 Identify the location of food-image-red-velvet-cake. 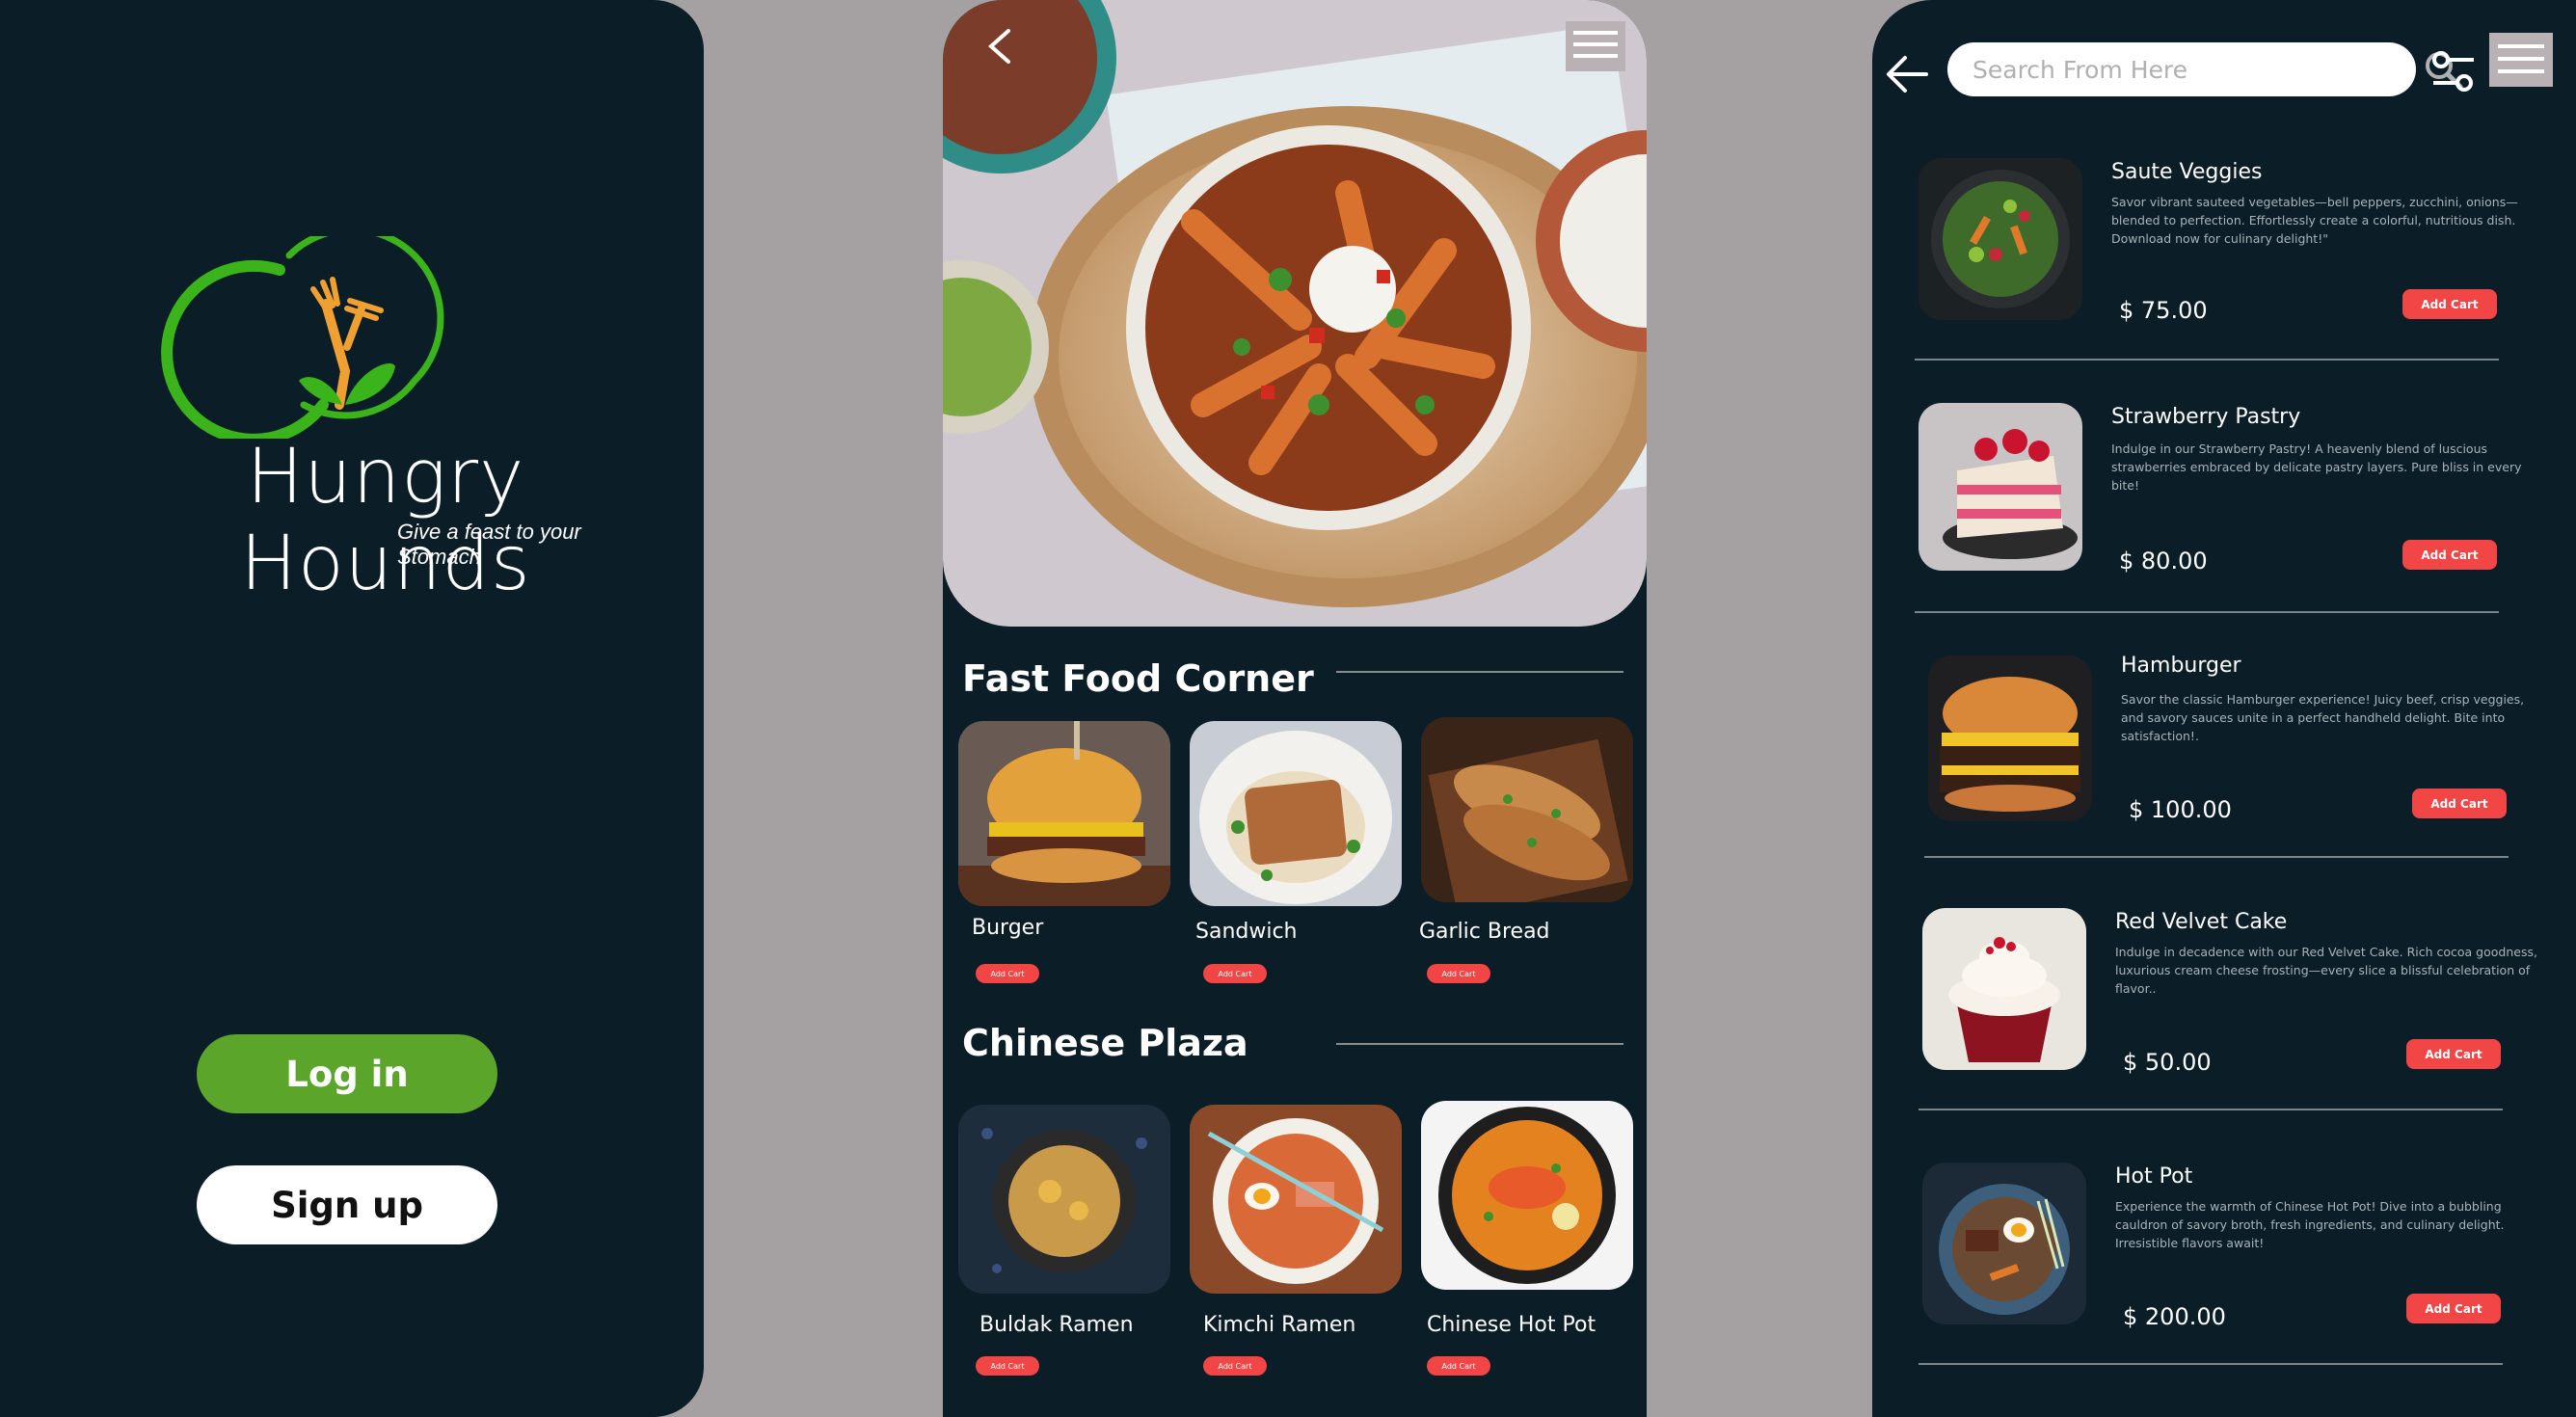
(2004, 989).